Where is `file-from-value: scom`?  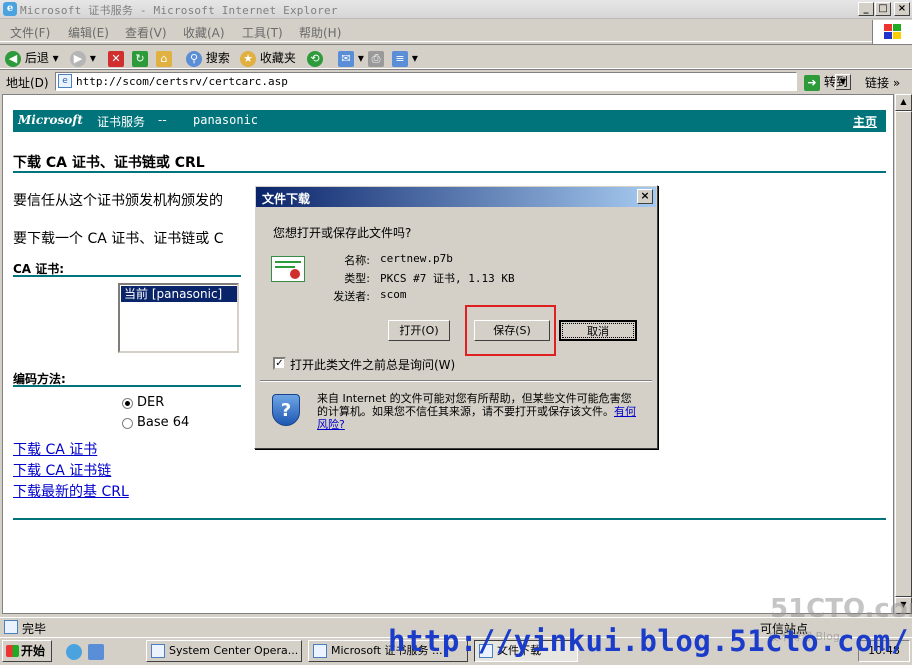 file-from-value: scom is located at coordinates (393, 294).